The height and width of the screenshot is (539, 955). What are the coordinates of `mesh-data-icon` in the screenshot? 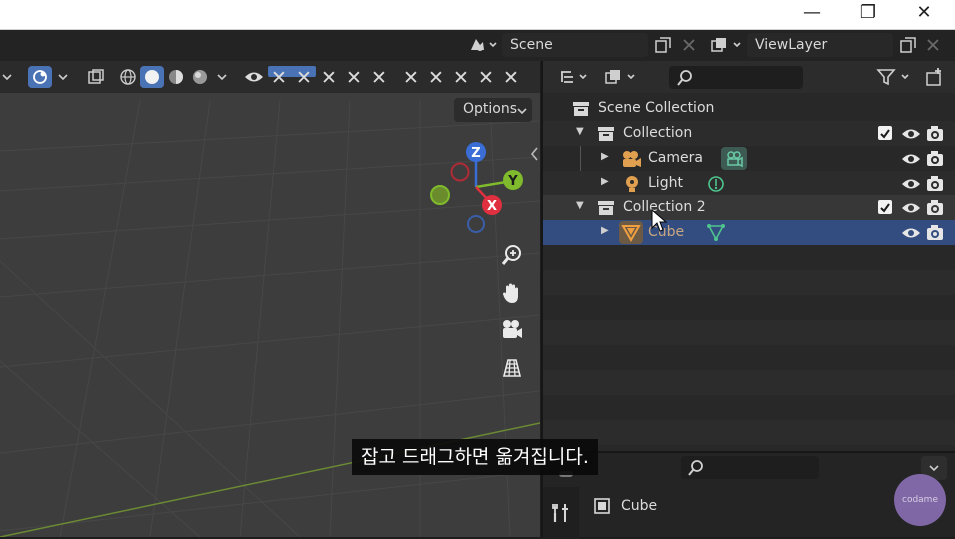 It's located at (716, 232).